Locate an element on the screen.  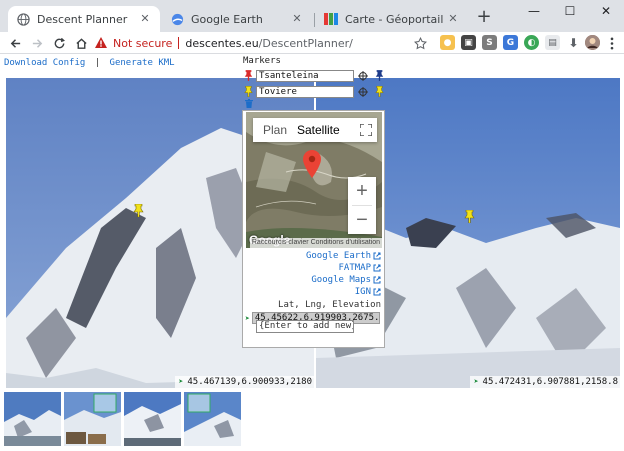
navy-pin-icon is located at coordinates (379, 76).